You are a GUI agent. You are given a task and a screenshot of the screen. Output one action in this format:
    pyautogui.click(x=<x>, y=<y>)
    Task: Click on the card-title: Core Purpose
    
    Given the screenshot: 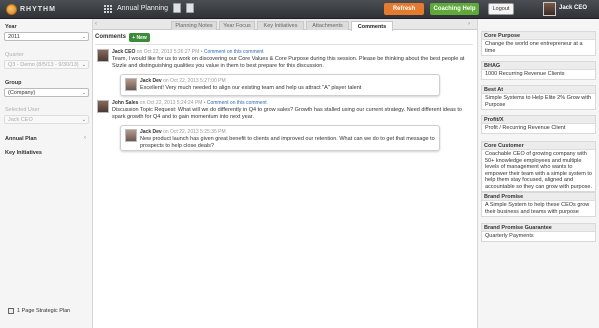 What is the action you would take?
    pyautogui.click(x=538, y=36)
    